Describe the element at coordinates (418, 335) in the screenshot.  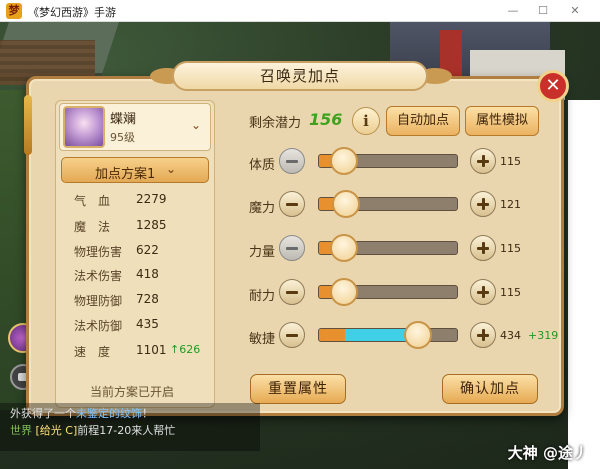
I see `slider-knob-agility` at that location.